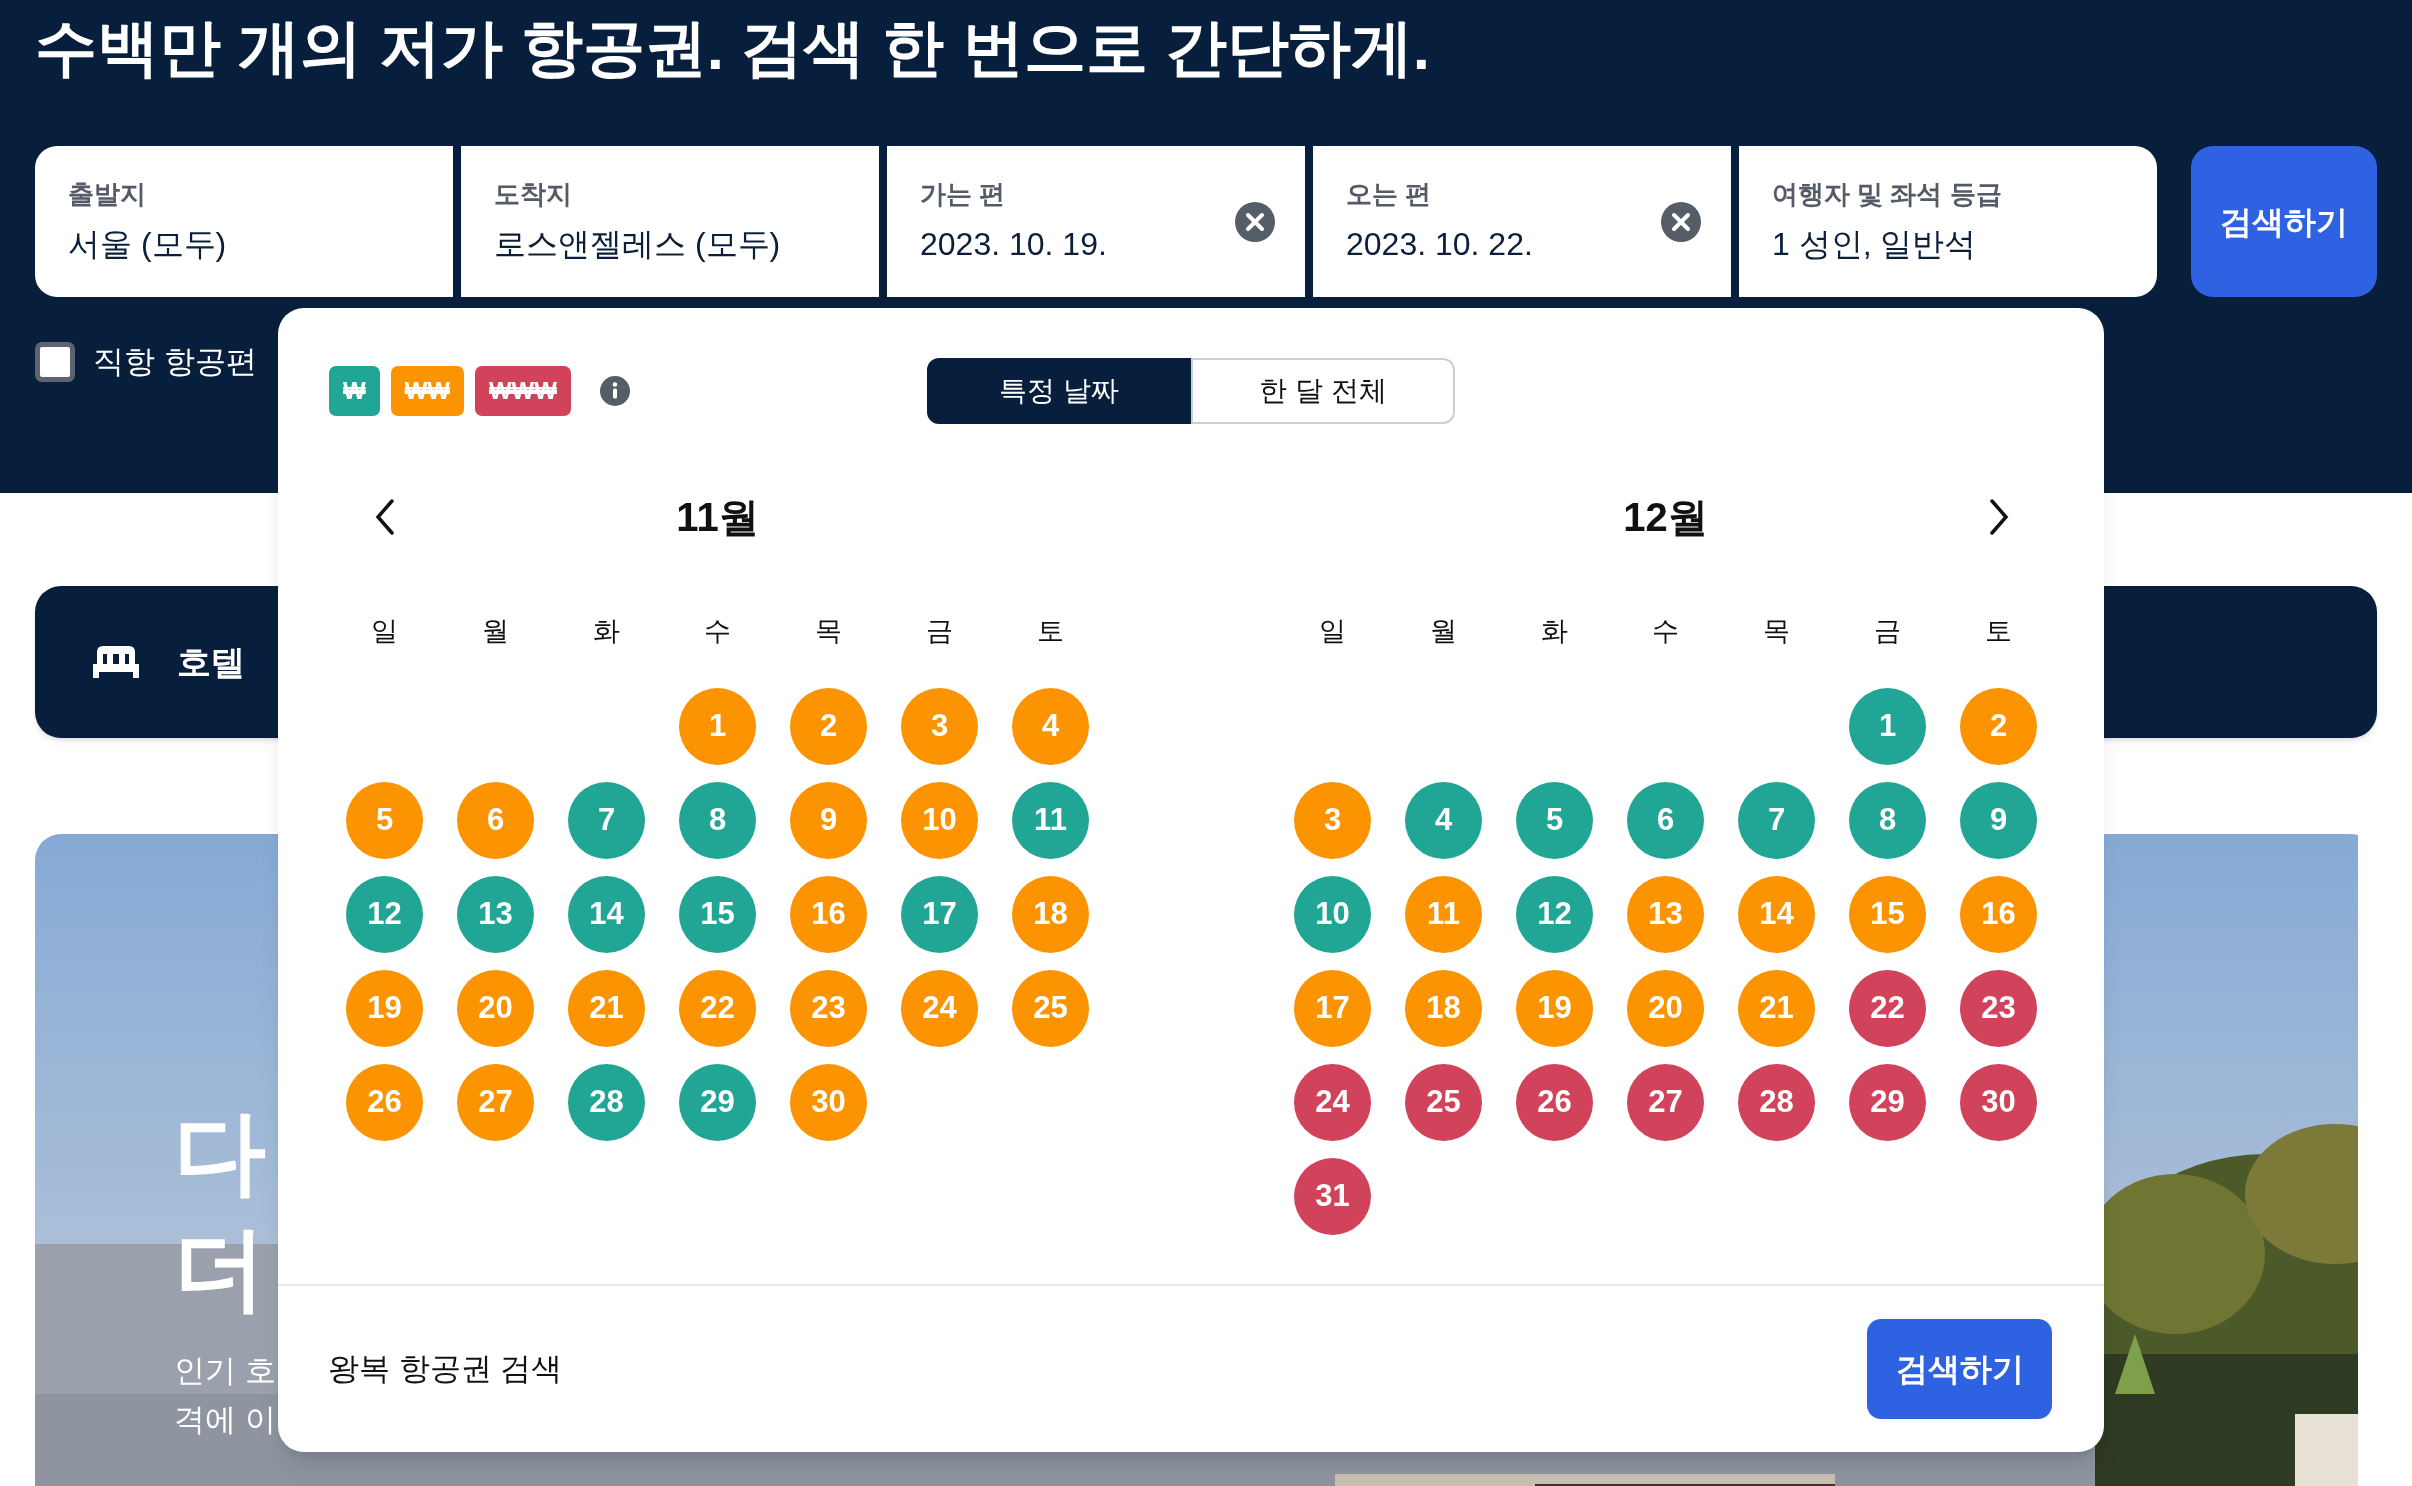 Image resolution: width=2412 pixels, height=1486 pixels. What do you see at coordinates (220, 1152) in the screenshot?
I see `promo-heading: 다` at bounding box center [220, 1152].